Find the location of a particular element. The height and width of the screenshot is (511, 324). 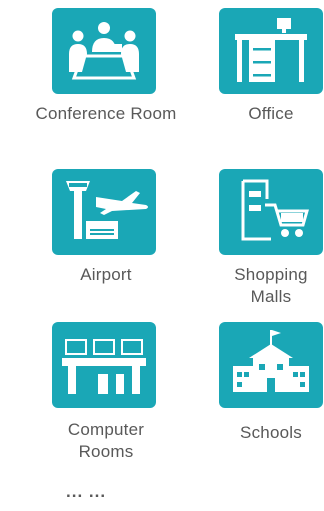

airport-label: Airport is located at coordinates (106, 274).